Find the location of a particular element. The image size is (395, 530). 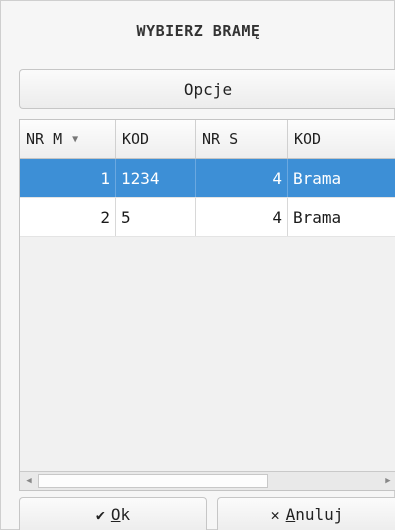

cancel-accel: A is located at coordinates (290, 514).